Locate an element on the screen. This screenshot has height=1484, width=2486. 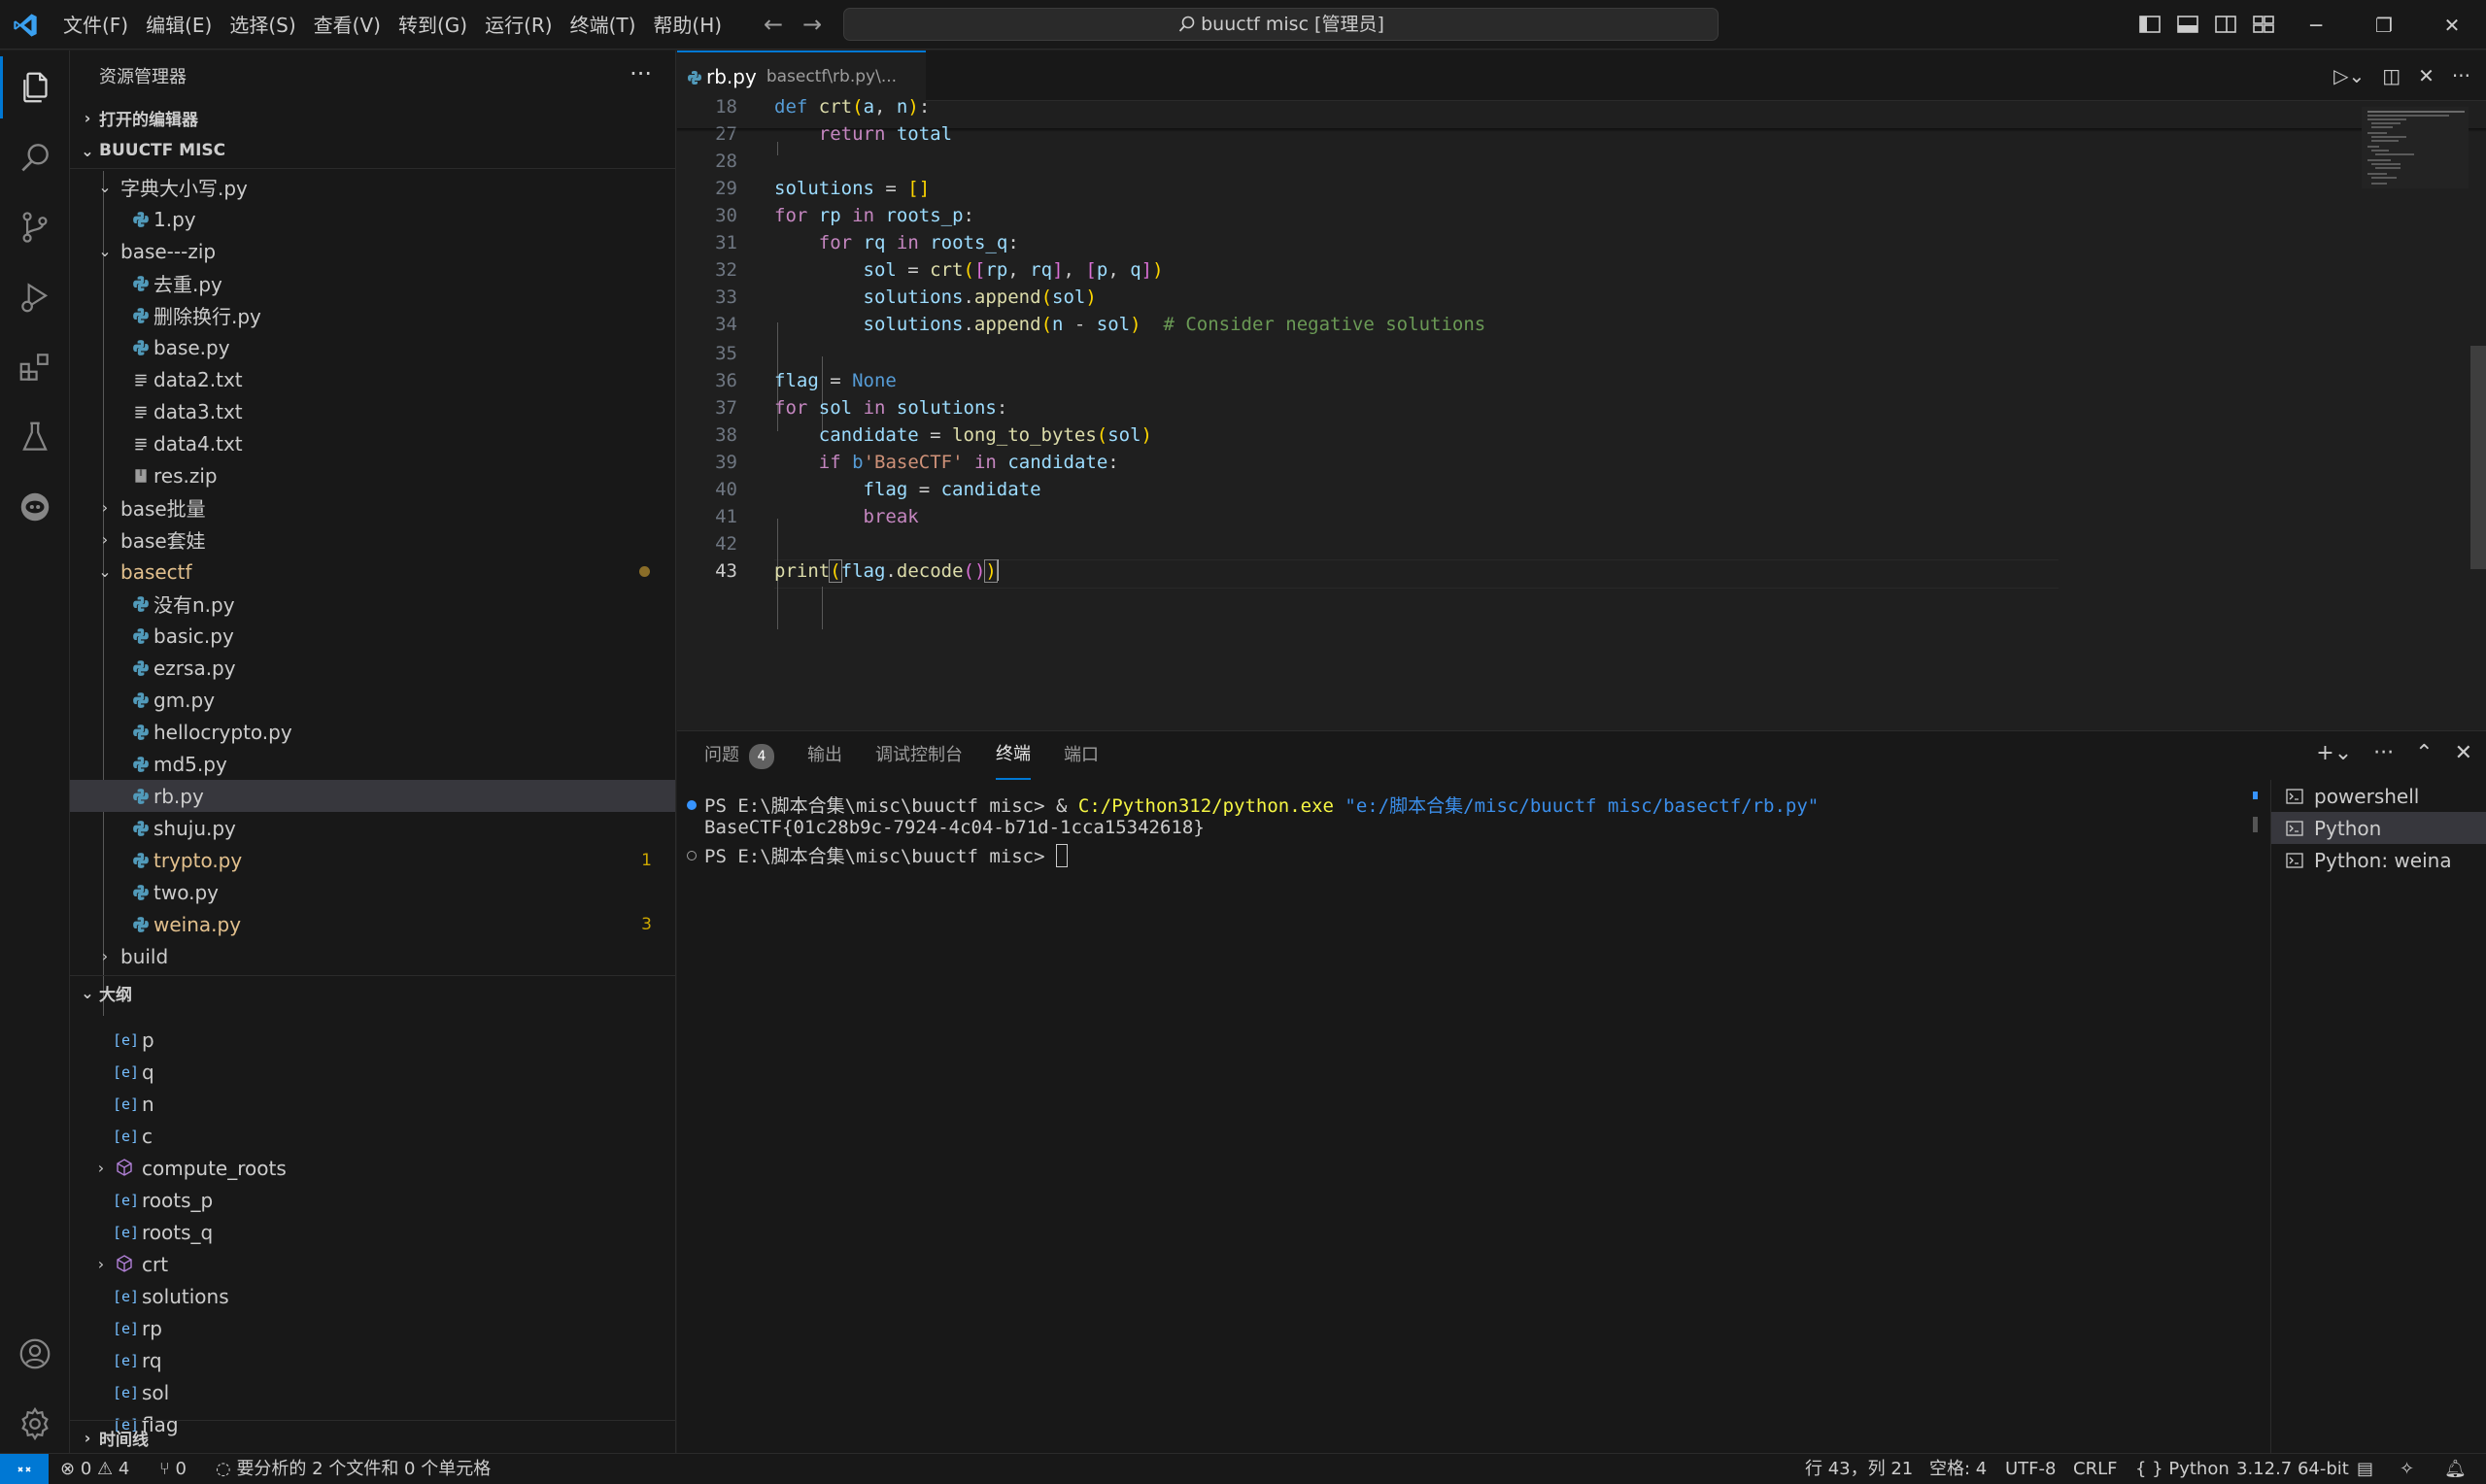
command-pending-decoration-icon is located at coordinates (692, 855).